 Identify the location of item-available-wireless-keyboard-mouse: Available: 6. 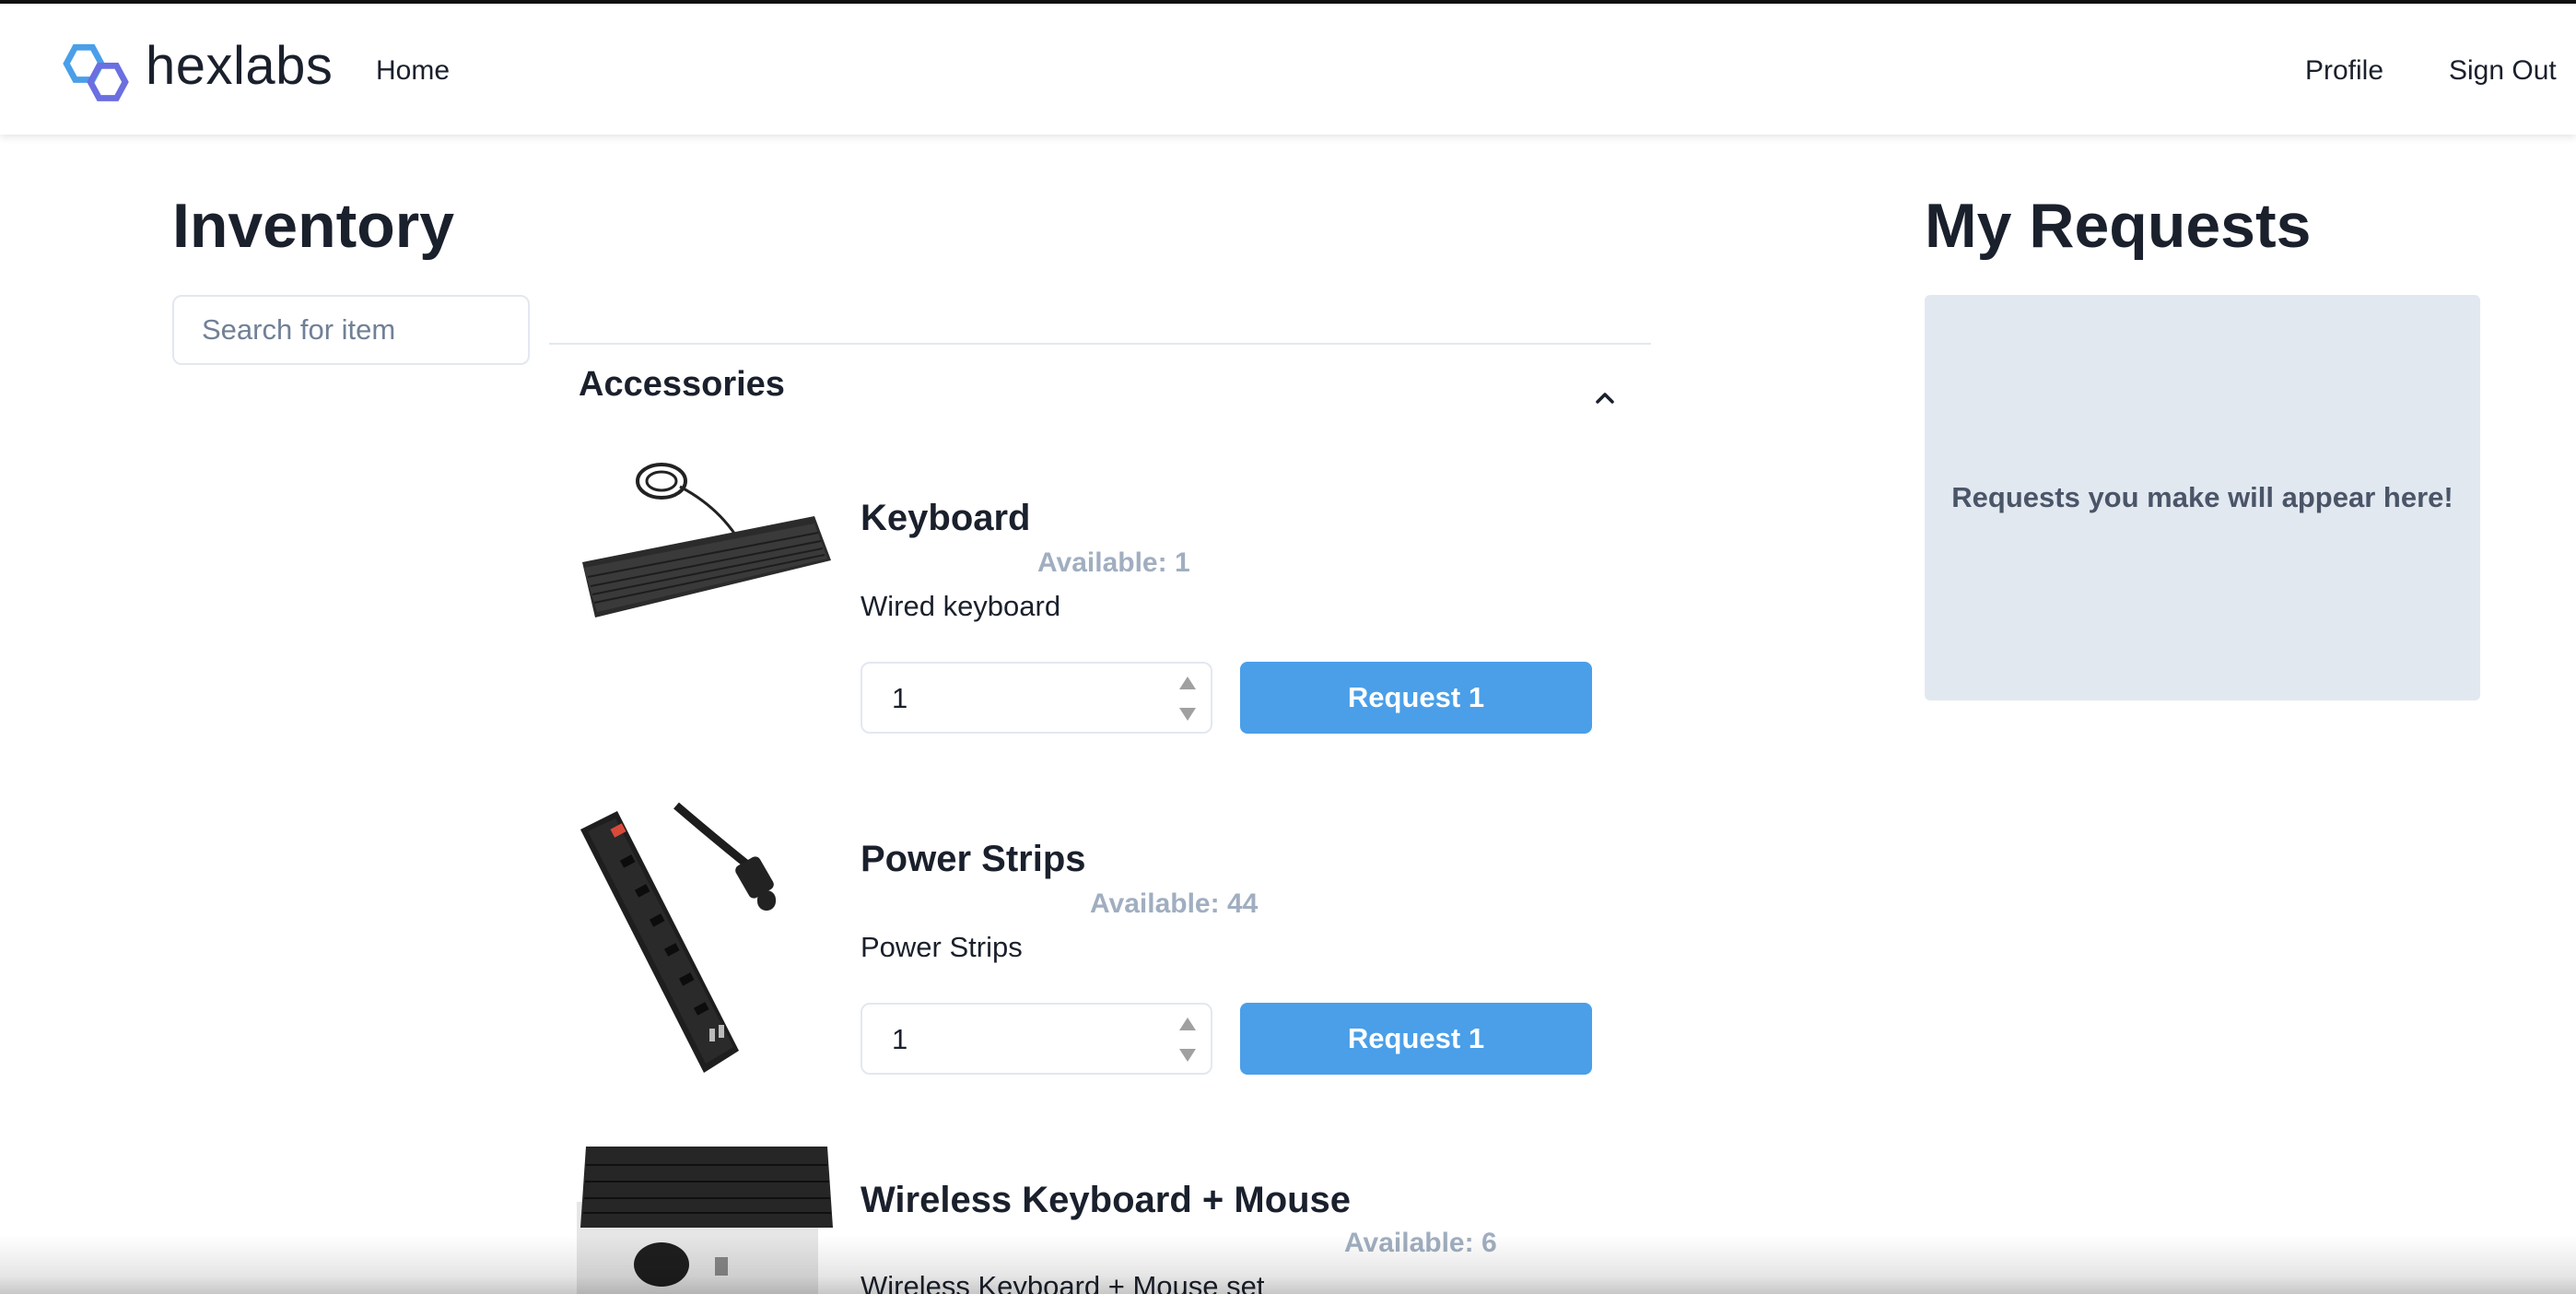
(1420, 1243).